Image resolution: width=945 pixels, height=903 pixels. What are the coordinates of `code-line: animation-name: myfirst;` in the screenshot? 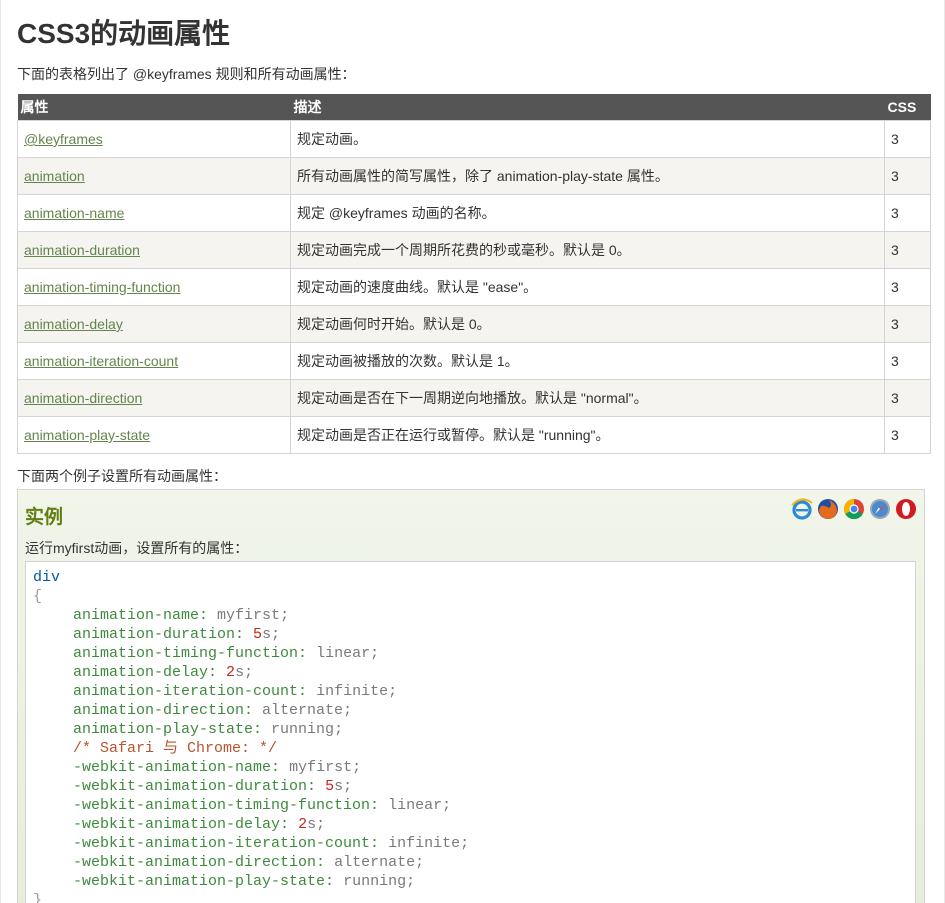 It's located at (181, 615).